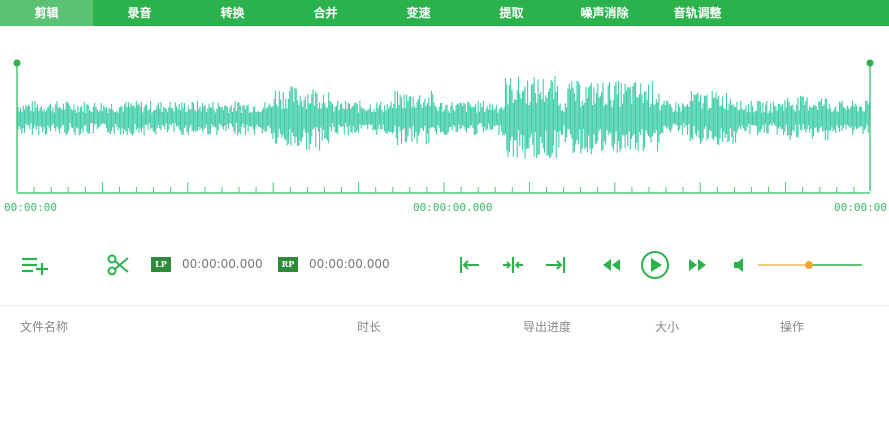 This screenshot has width=889, height=439. I want to click on add-file-button, so click(34, 265).